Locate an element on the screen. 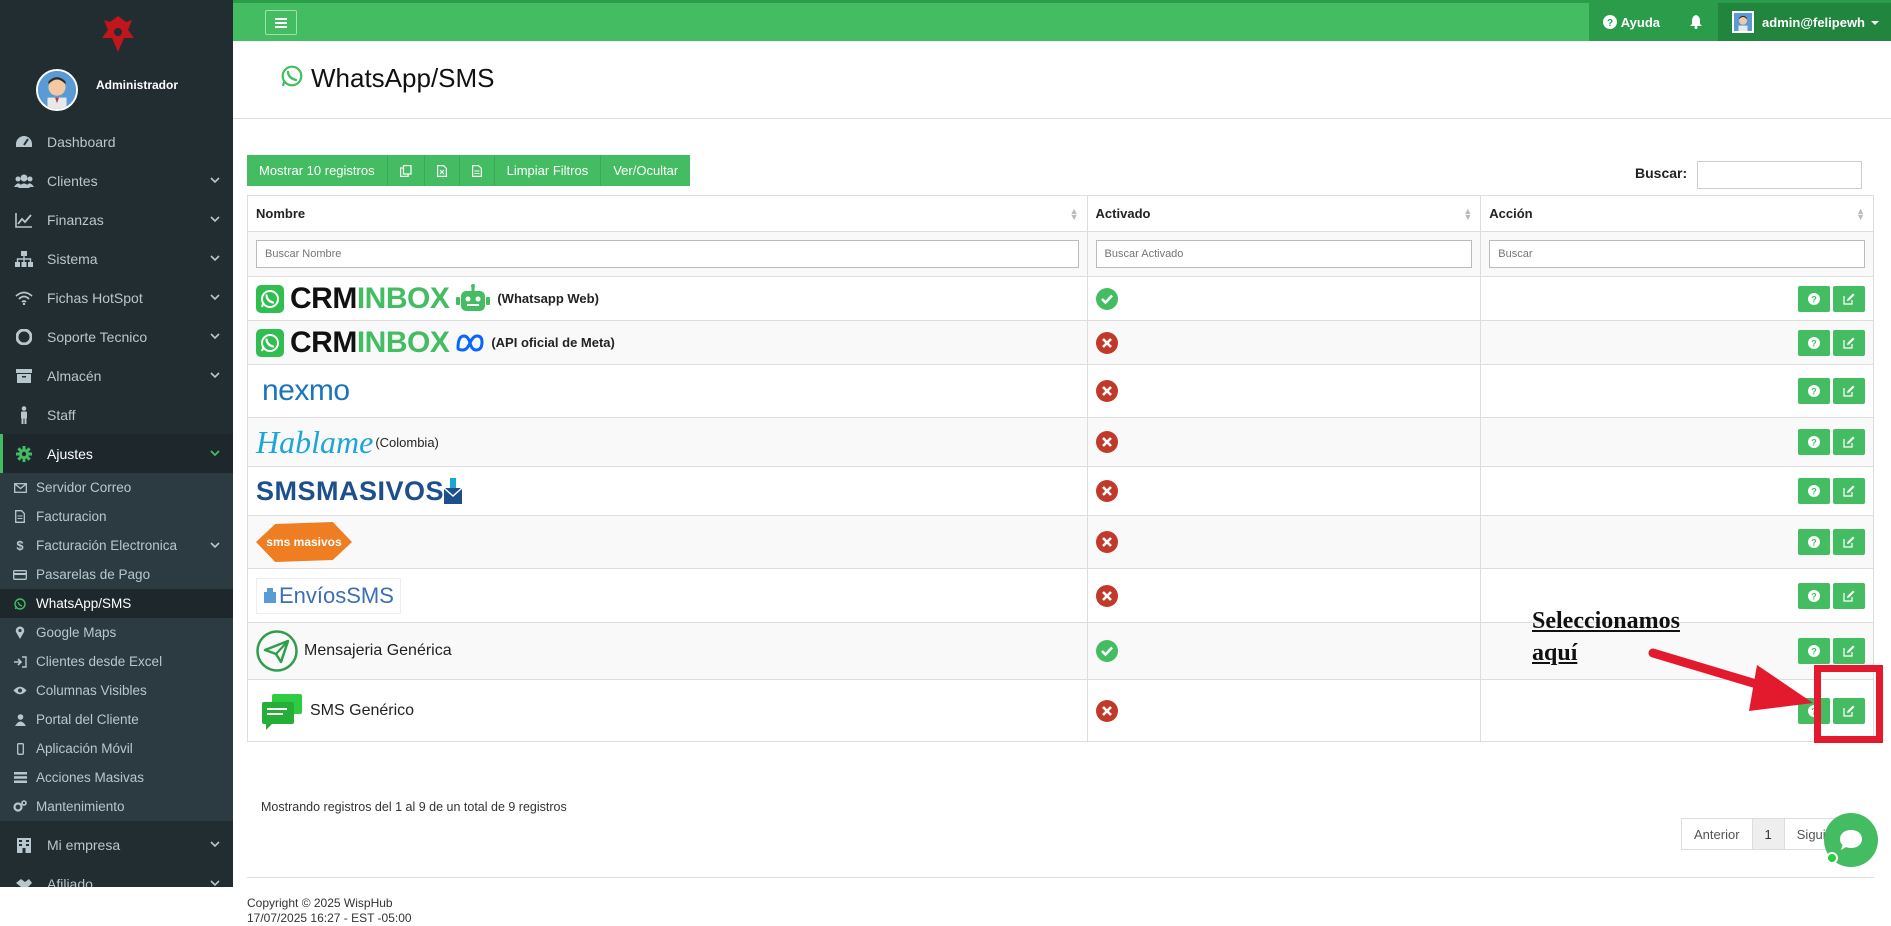  sidebar-item-label: Staff is located at coordinates (61, 414).